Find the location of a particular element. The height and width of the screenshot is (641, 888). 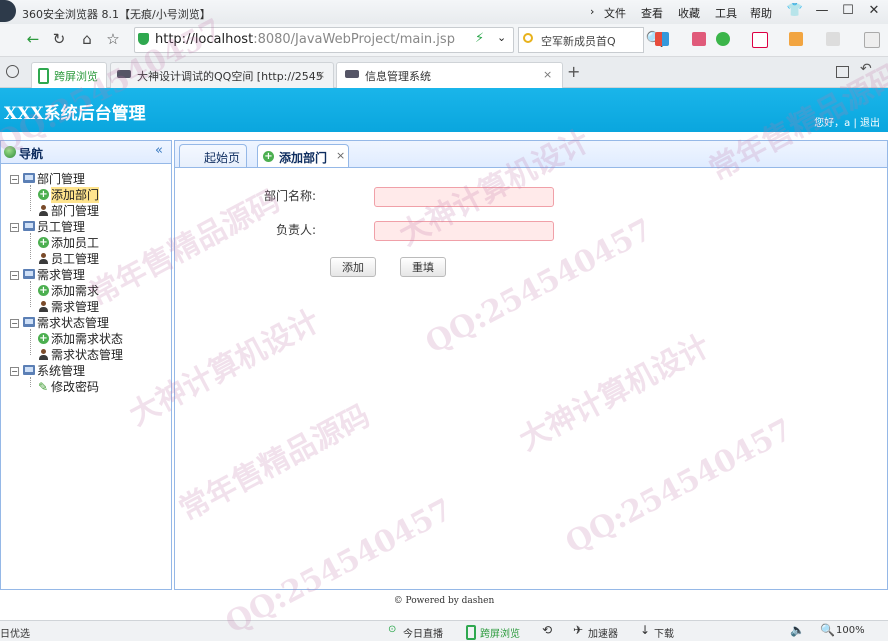

sound-icon: 🔈 is located at coordinates (797, 630).